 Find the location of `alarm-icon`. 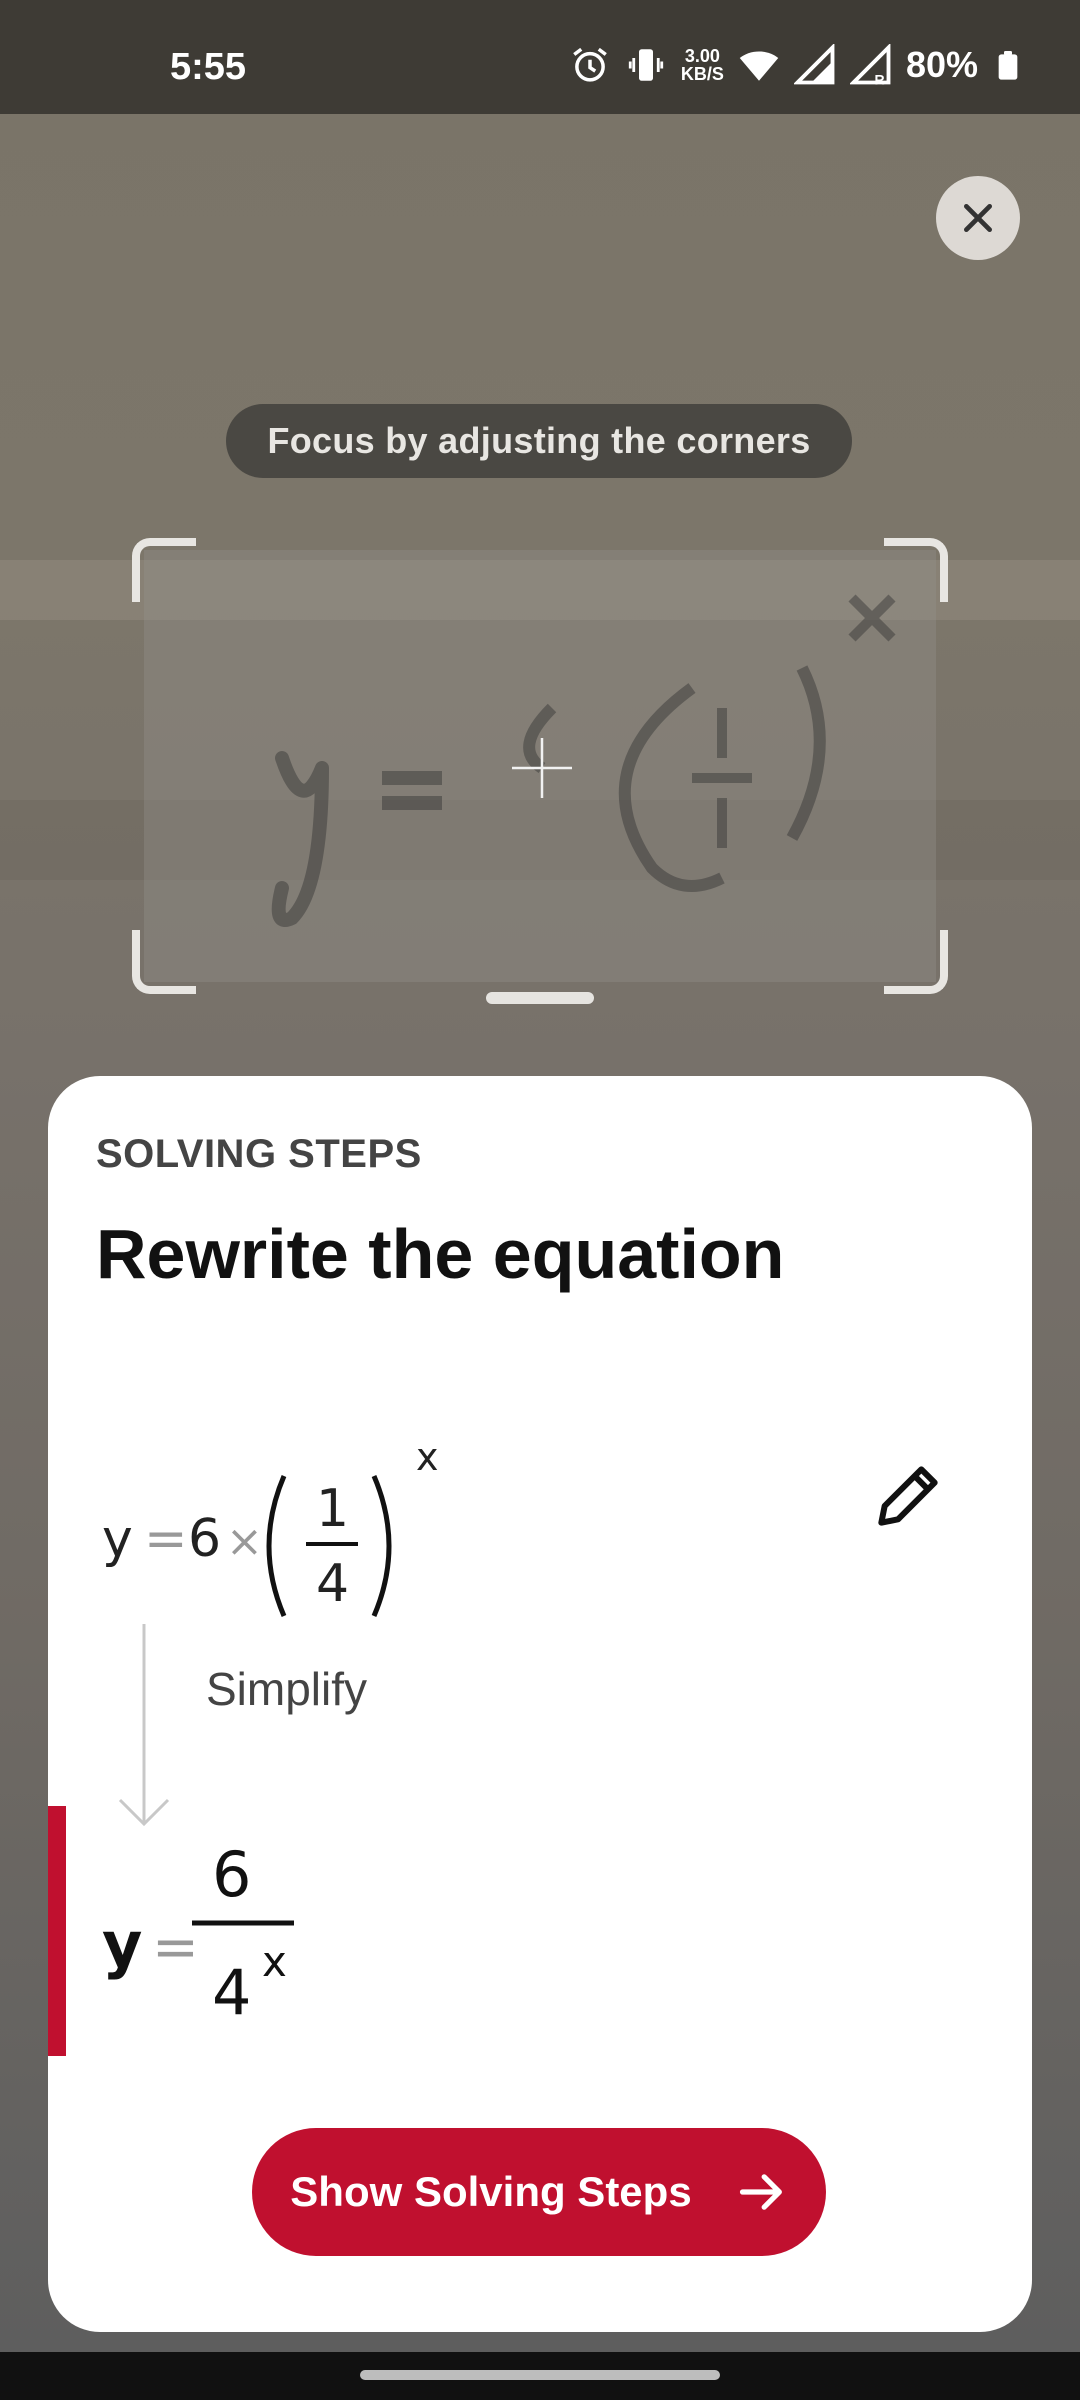

alarm-icon is located at coordinates (590, 64).